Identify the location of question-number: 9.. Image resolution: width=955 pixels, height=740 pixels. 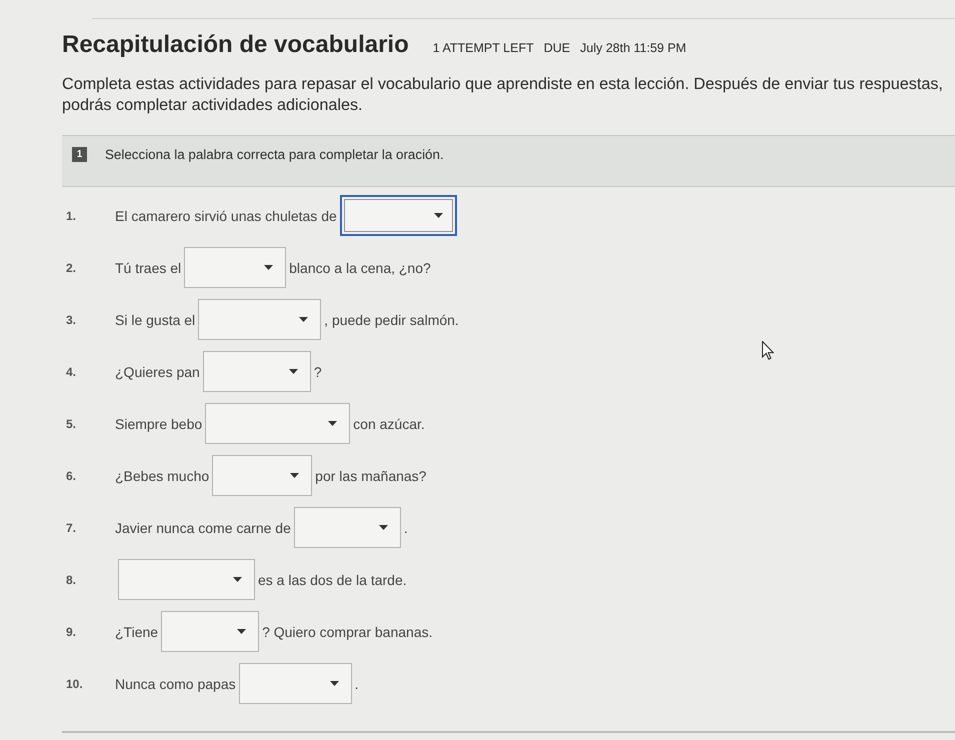
(71, 631).